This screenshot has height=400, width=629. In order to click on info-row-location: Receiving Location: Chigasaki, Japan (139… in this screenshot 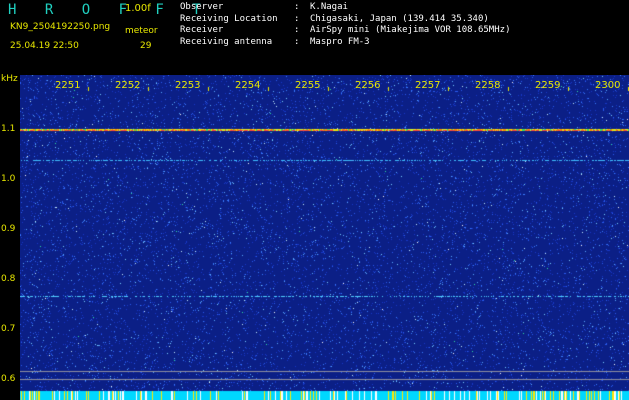, I will do `click(345, 20)`.